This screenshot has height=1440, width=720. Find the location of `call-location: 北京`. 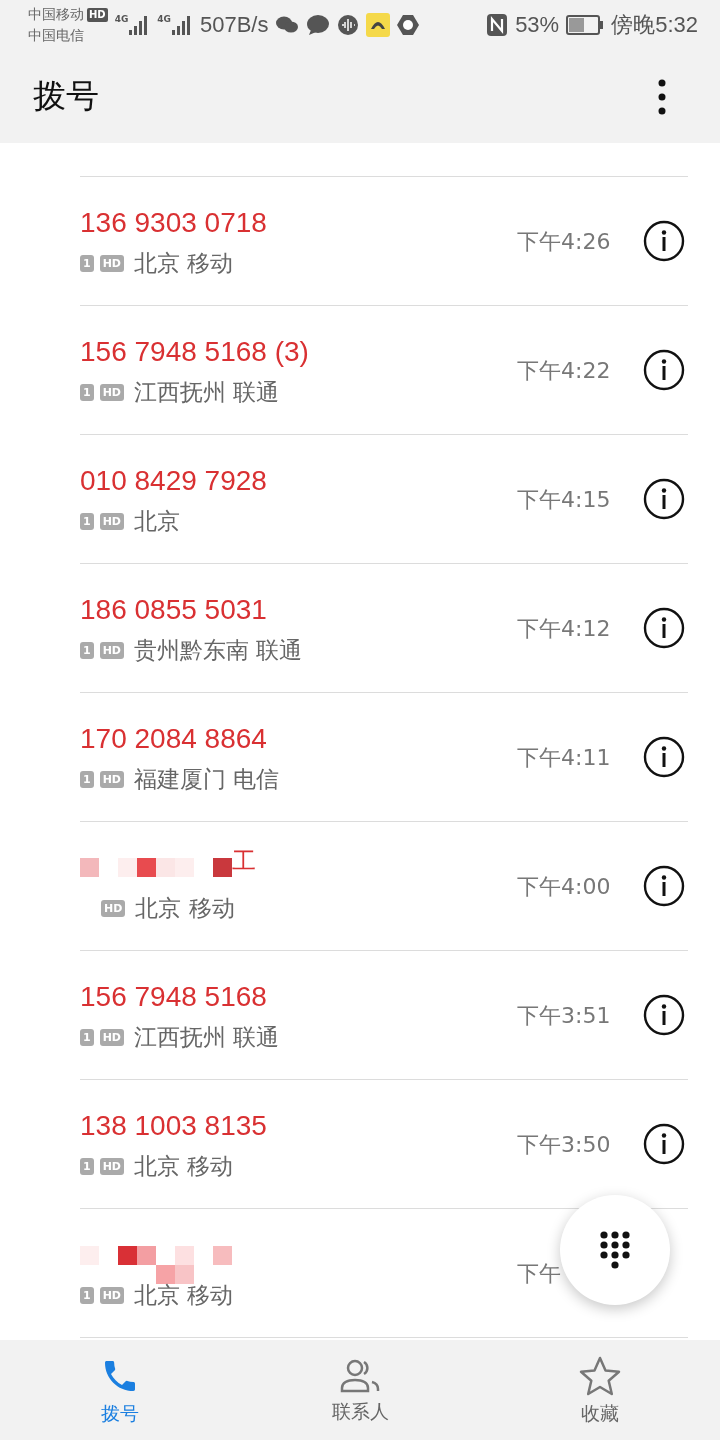

call-location: 北京 is located at coordinates (157, 521).